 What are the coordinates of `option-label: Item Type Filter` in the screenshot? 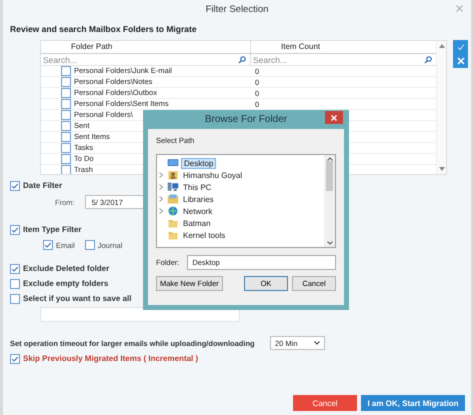 It's located at (52, 230).